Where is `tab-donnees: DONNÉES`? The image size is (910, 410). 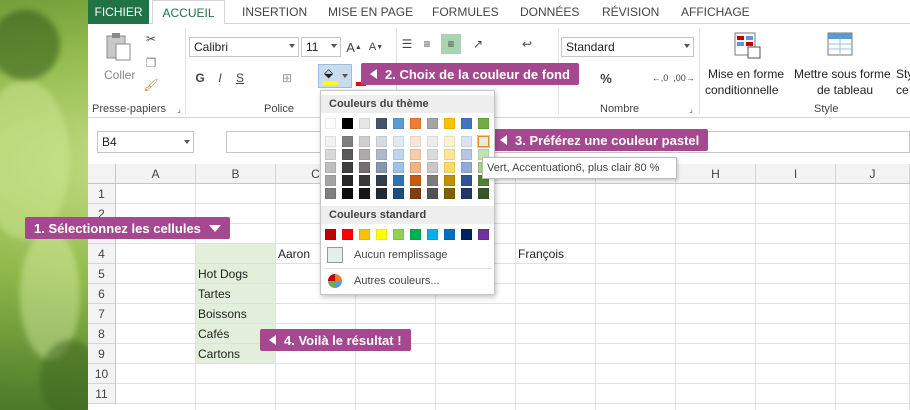
tab-donnees: DONNÉES is located at coordinates (549, 12).